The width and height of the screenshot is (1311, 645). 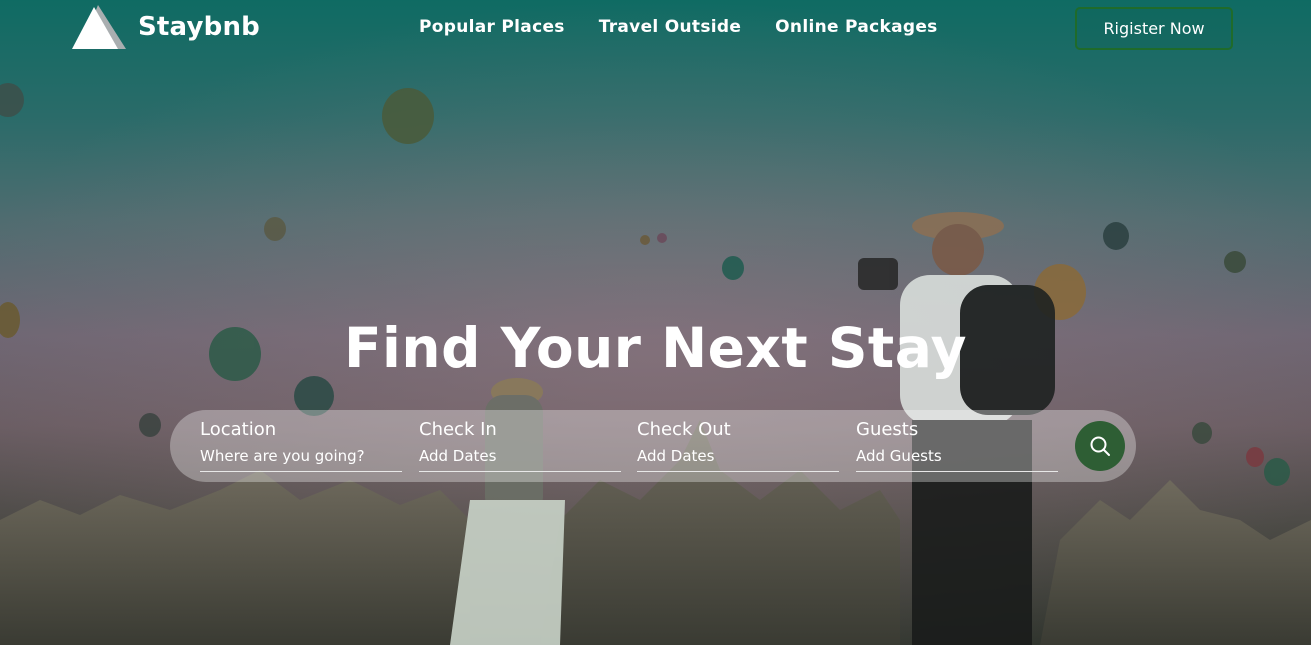 I want to click on nav-item-travel-outside: Travel Outside, so click(x=670, y=27).